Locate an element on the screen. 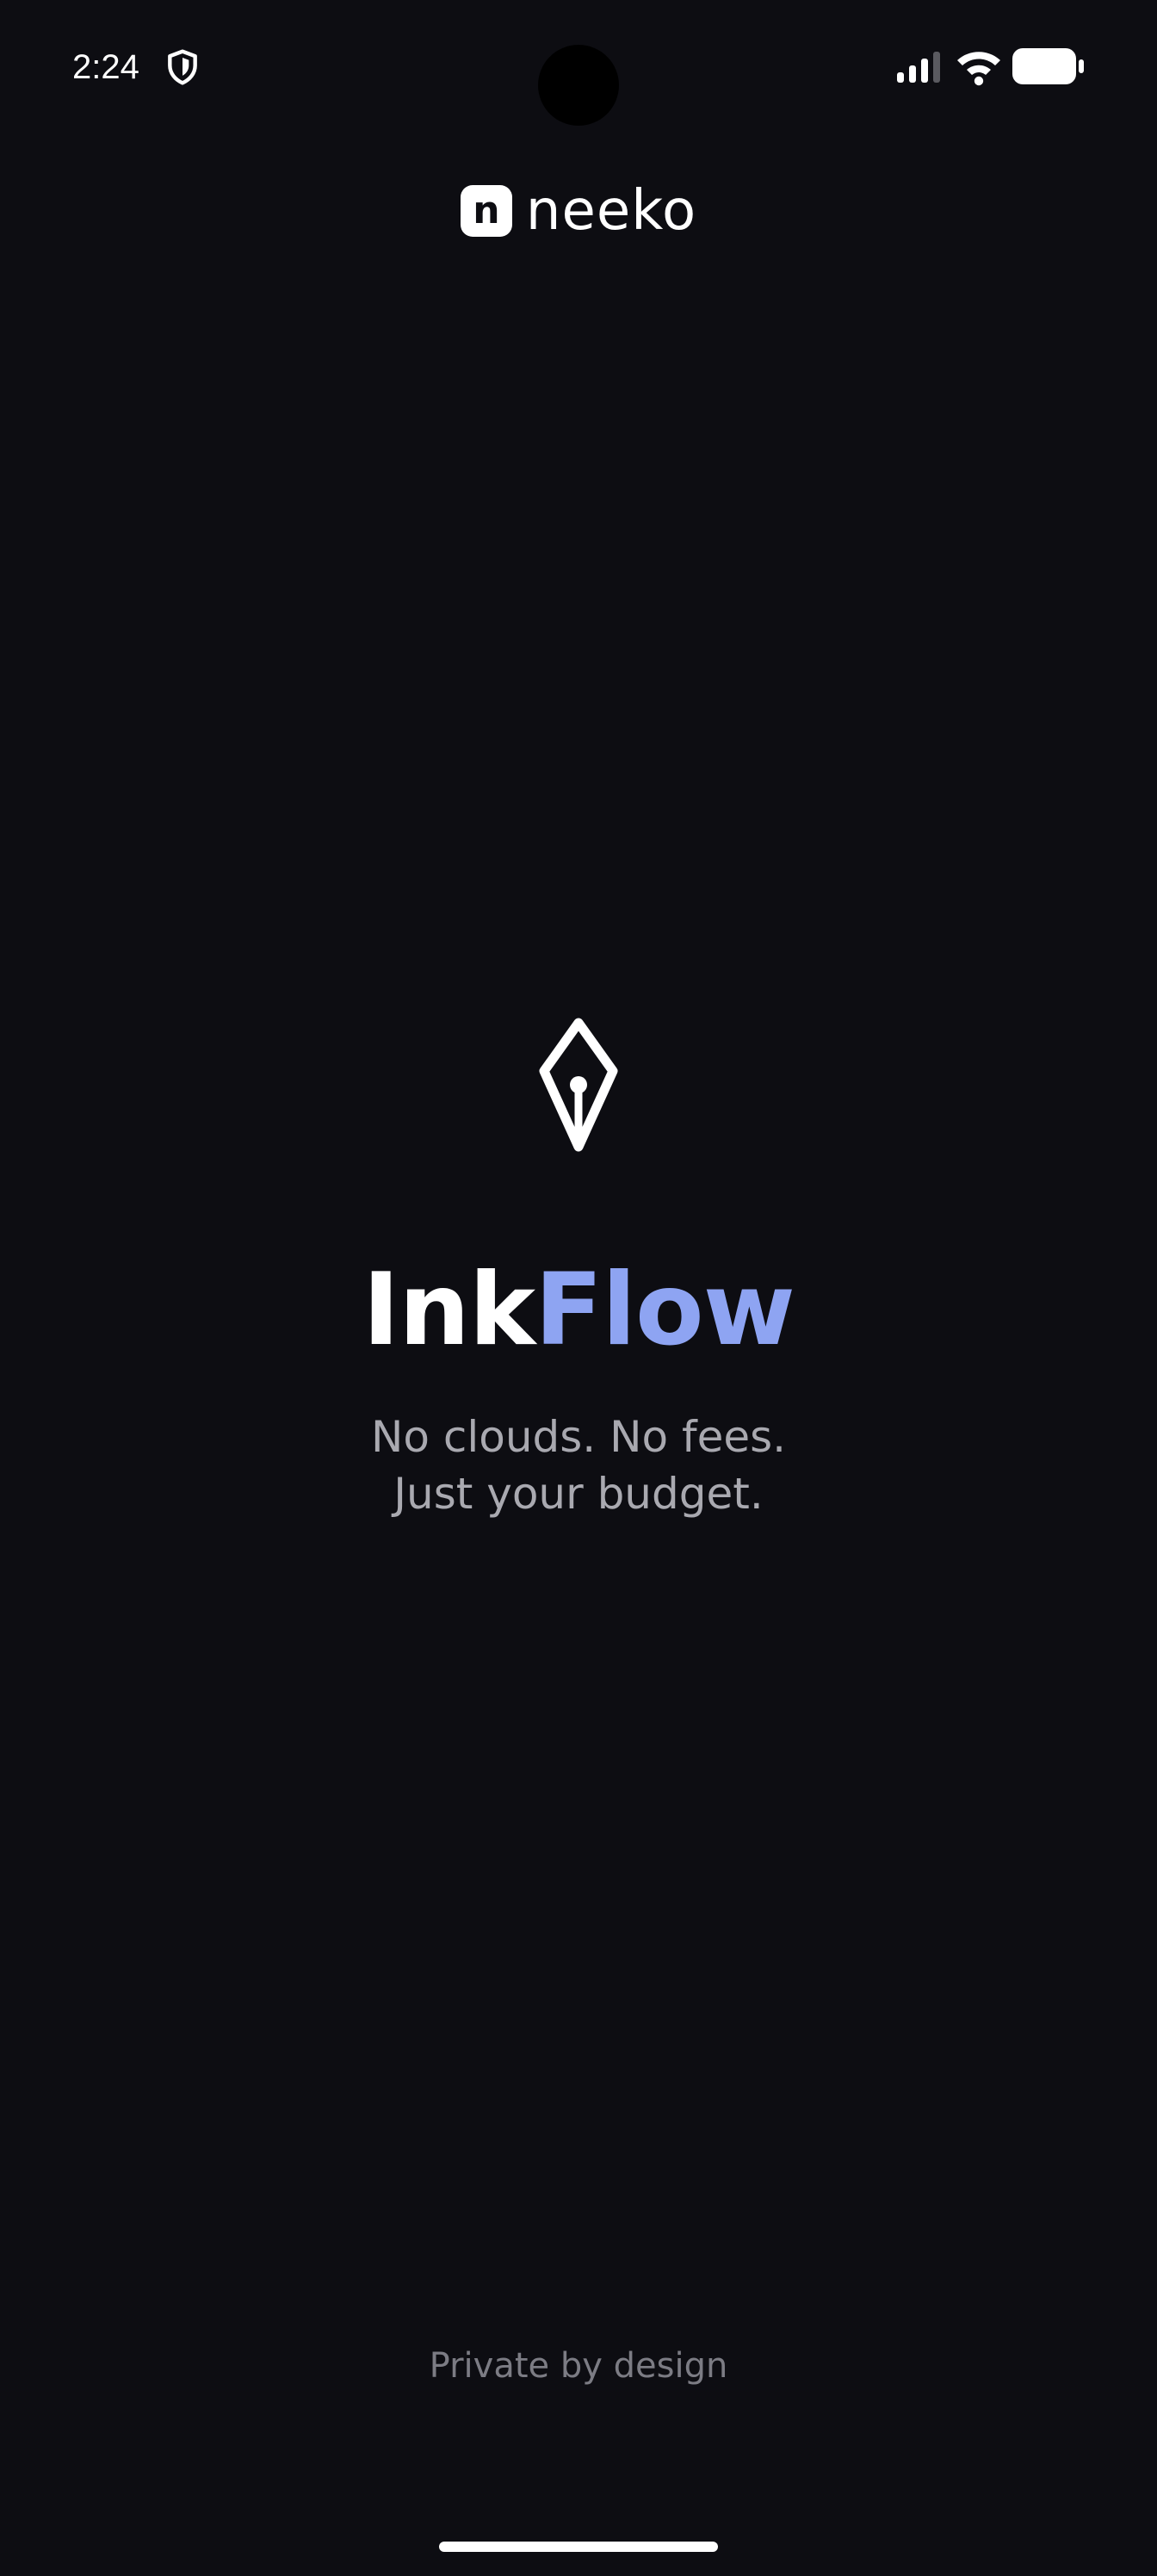  app-title-ink: Ink is located at coordinates (449, 1310).